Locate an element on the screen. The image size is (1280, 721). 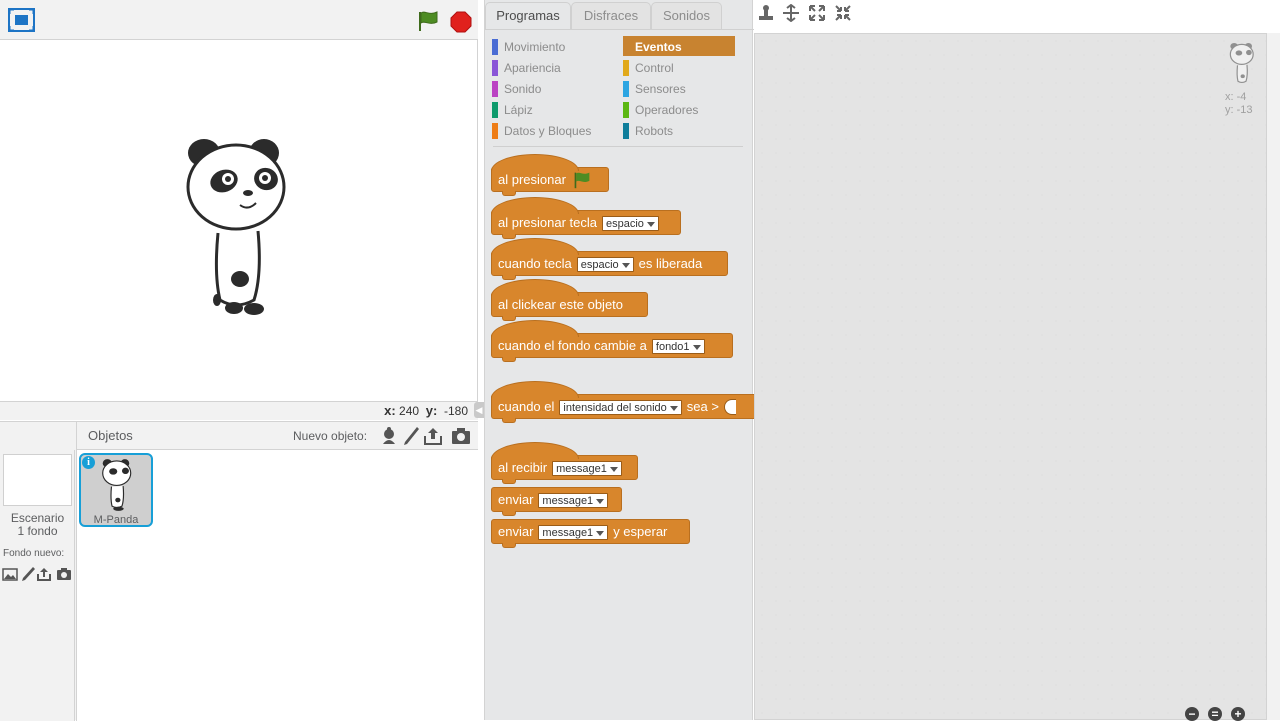
sprite-library-icon is located at coordinates (389, 436).